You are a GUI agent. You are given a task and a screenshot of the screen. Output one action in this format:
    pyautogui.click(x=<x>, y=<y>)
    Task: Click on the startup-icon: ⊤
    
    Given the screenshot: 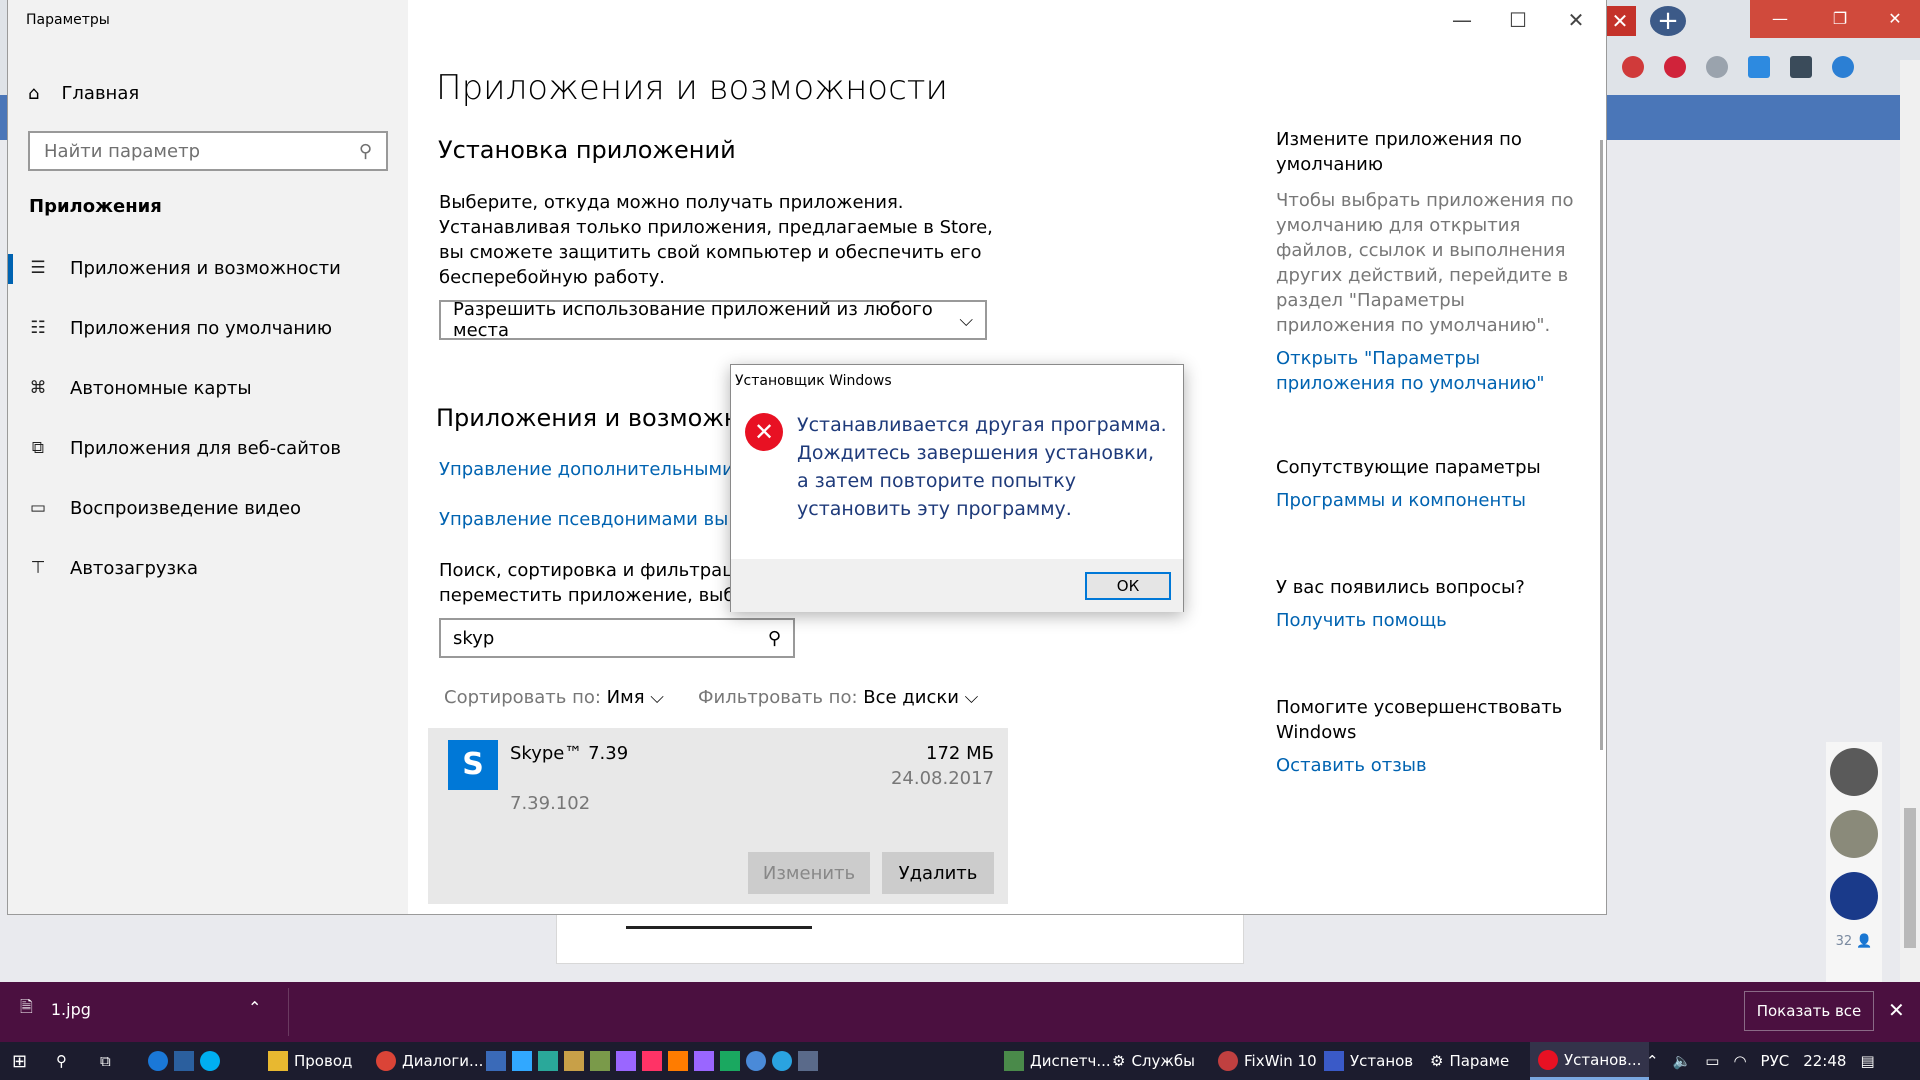 What is the action you would take?
    pyautogui.click(x=38, y=568)
    